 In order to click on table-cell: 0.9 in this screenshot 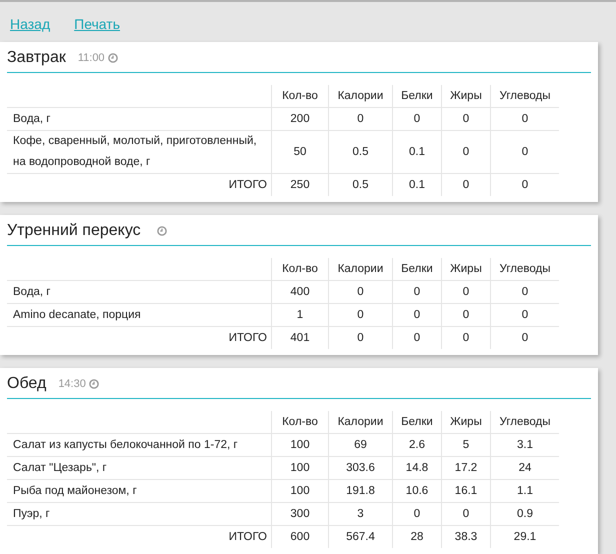, I will do `click(525, 514)`.